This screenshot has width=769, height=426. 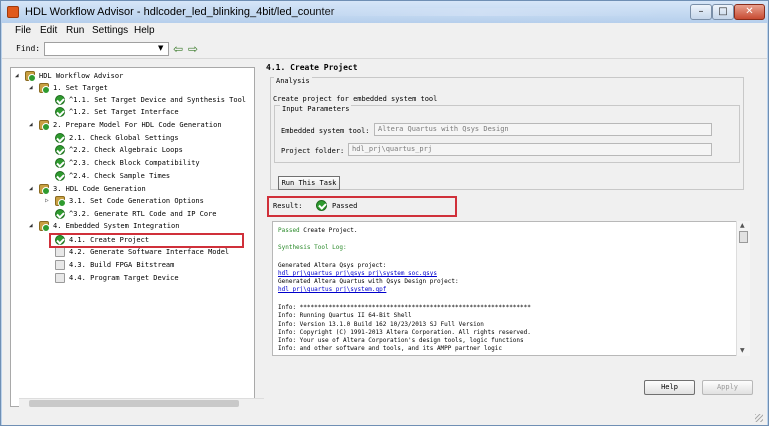 I want to click on result-status: Passed, so click(x=345, y=206).